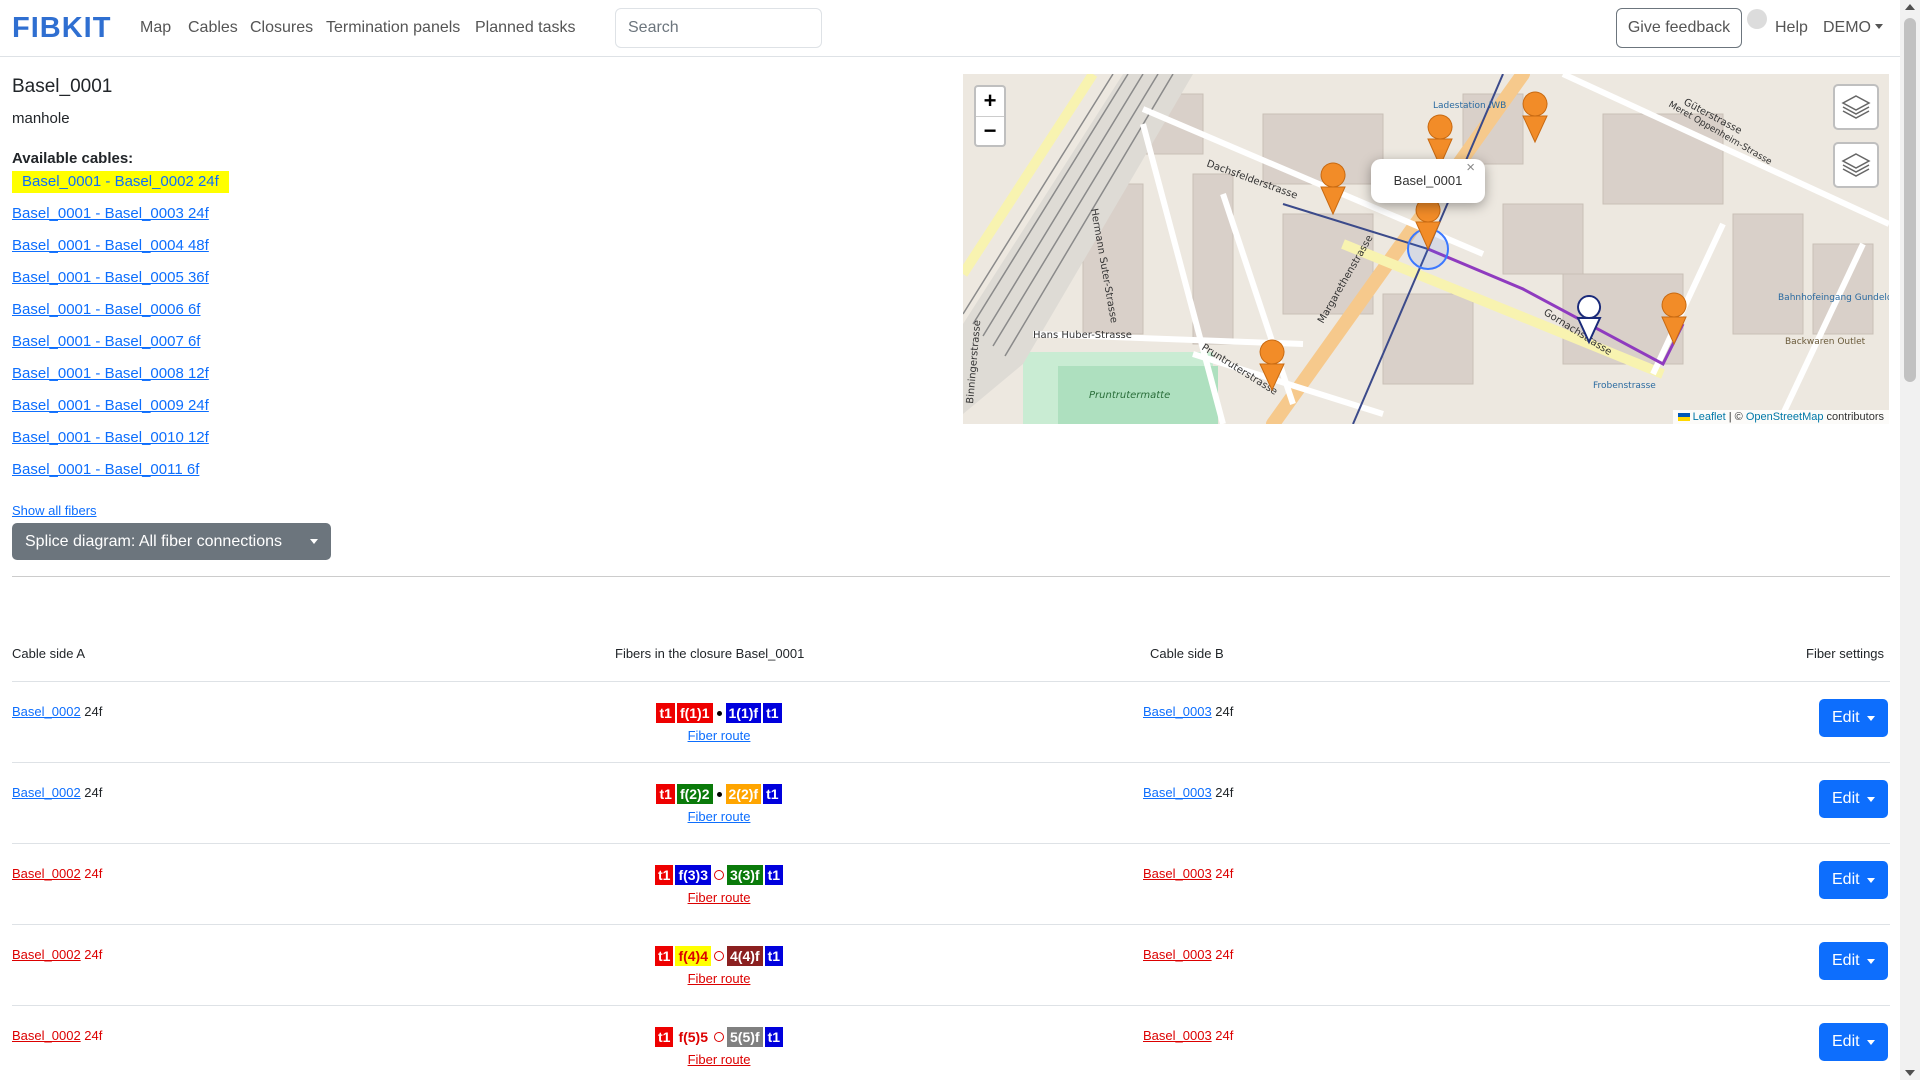 This screenshot has width=1920, height=1080. I want to click on layers-icon, so click(1856, 107).